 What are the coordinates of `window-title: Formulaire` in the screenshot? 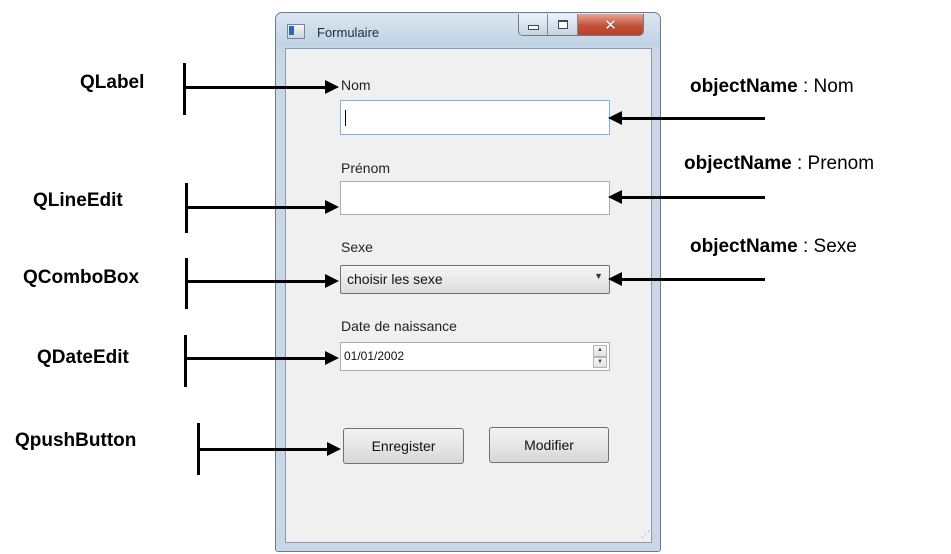 It's located at (348, 32).